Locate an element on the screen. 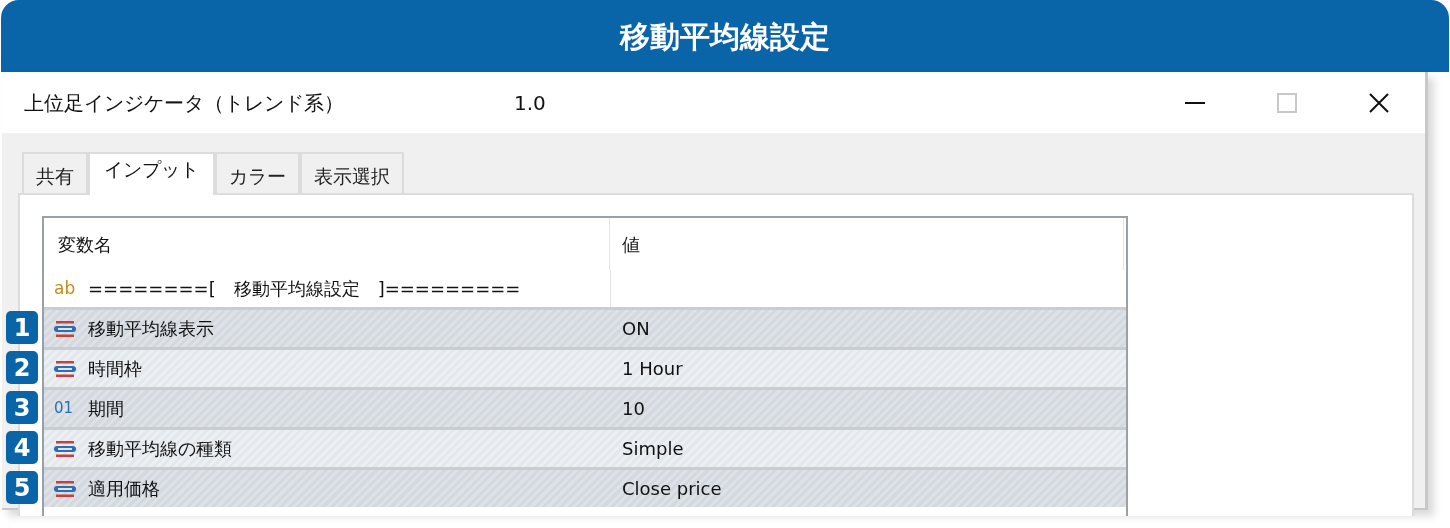 This screenshot has width=1450, height=528. parameter-value: Simple is located at coordinates (653, 449).